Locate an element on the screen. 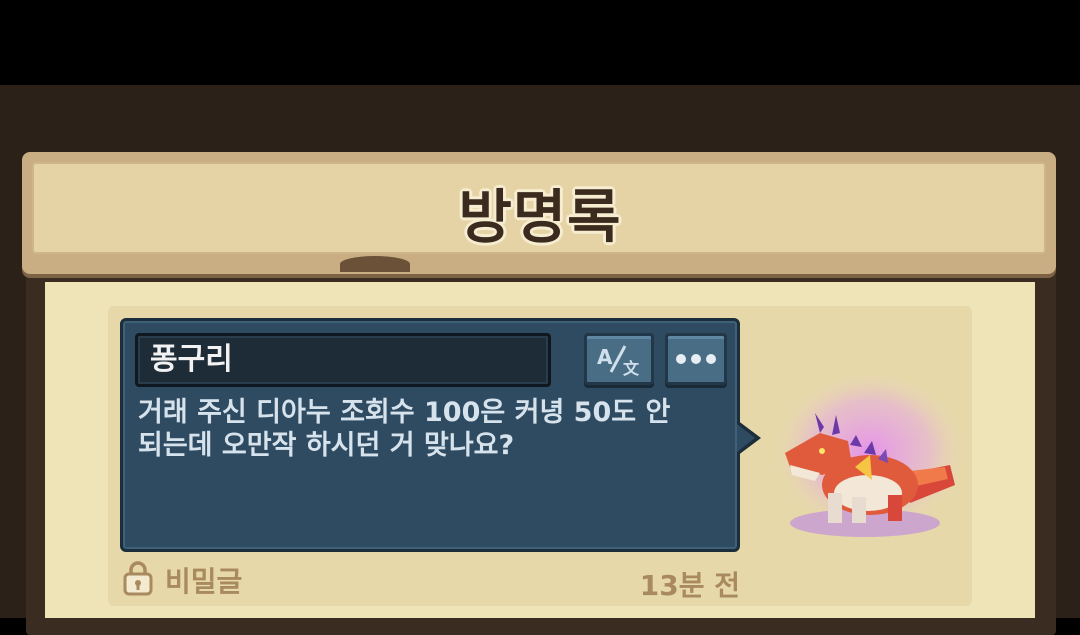 The width and height of the screenshot is (1080, 635). more-options-button is located at coordinates (696, 359).